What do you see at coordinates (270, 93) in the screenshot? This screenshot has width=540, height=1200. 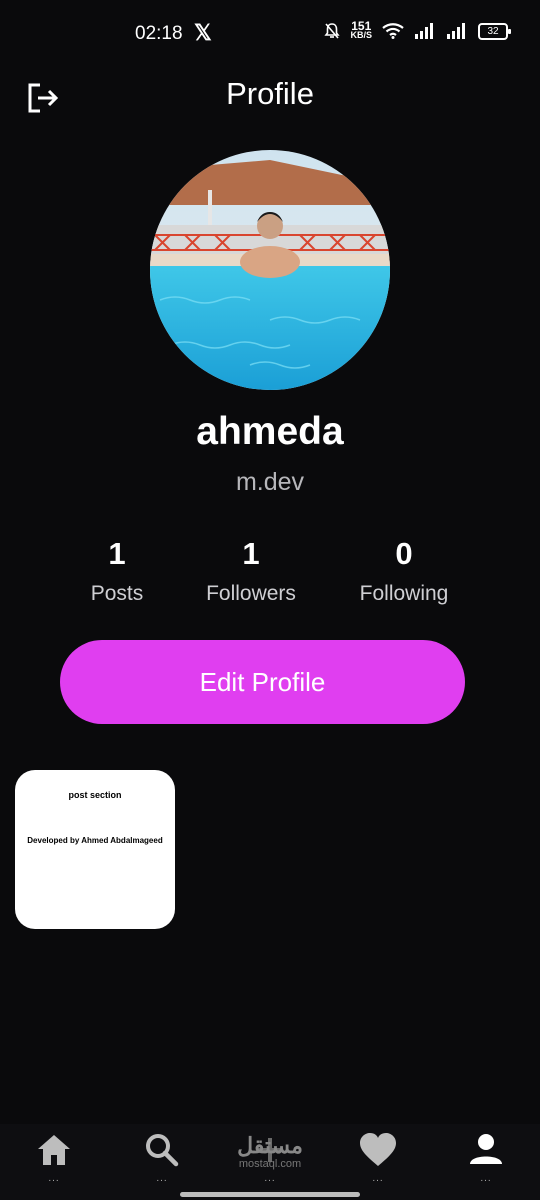 I see `page-title: Profile` at bounding box center [270, 93].